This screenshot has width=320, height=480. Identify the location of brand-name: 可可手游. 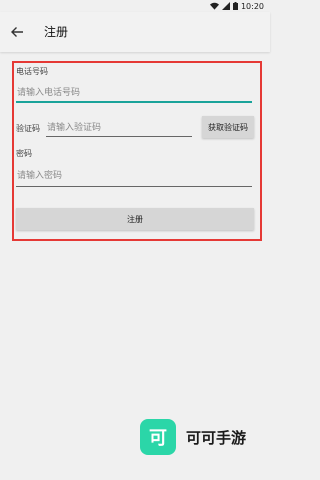
(216, 437).